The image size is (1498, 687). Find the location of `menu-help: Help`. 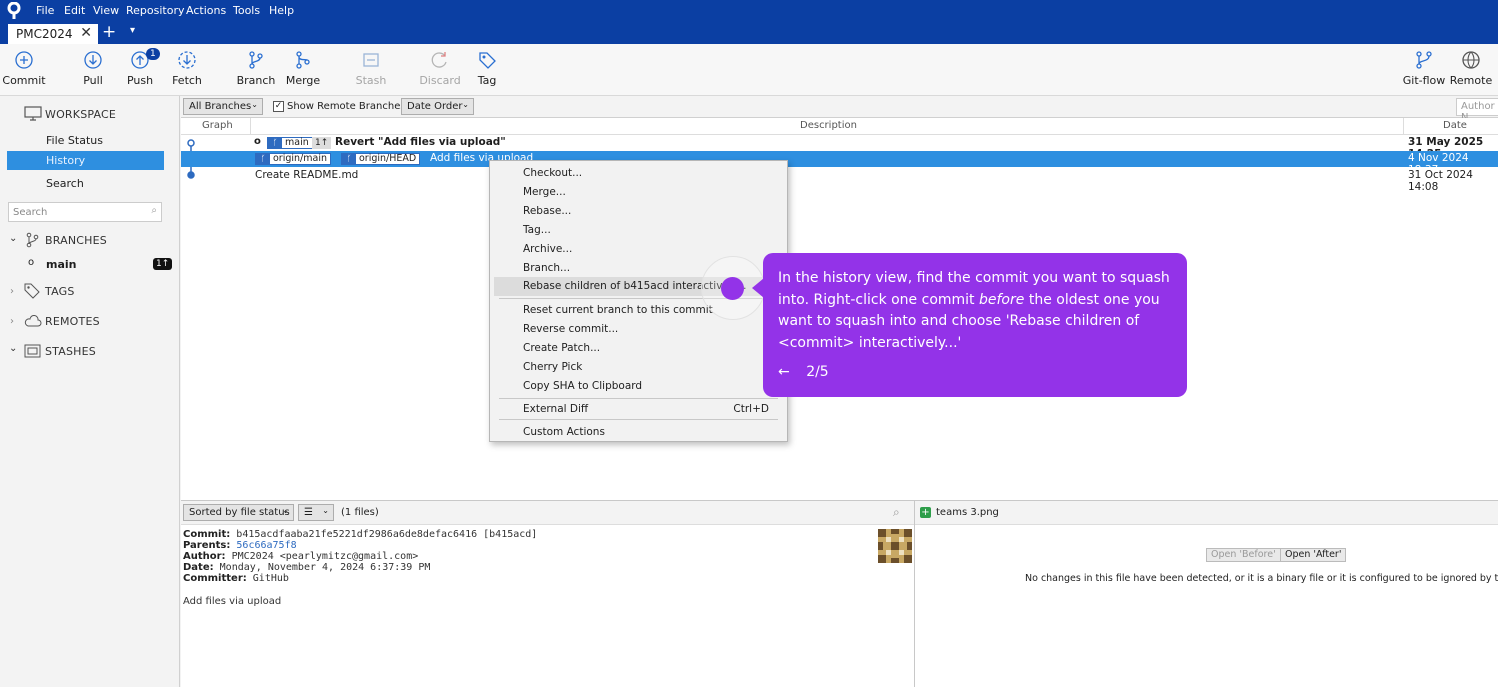

menu-help: Help is located at coordinates (281, 10).